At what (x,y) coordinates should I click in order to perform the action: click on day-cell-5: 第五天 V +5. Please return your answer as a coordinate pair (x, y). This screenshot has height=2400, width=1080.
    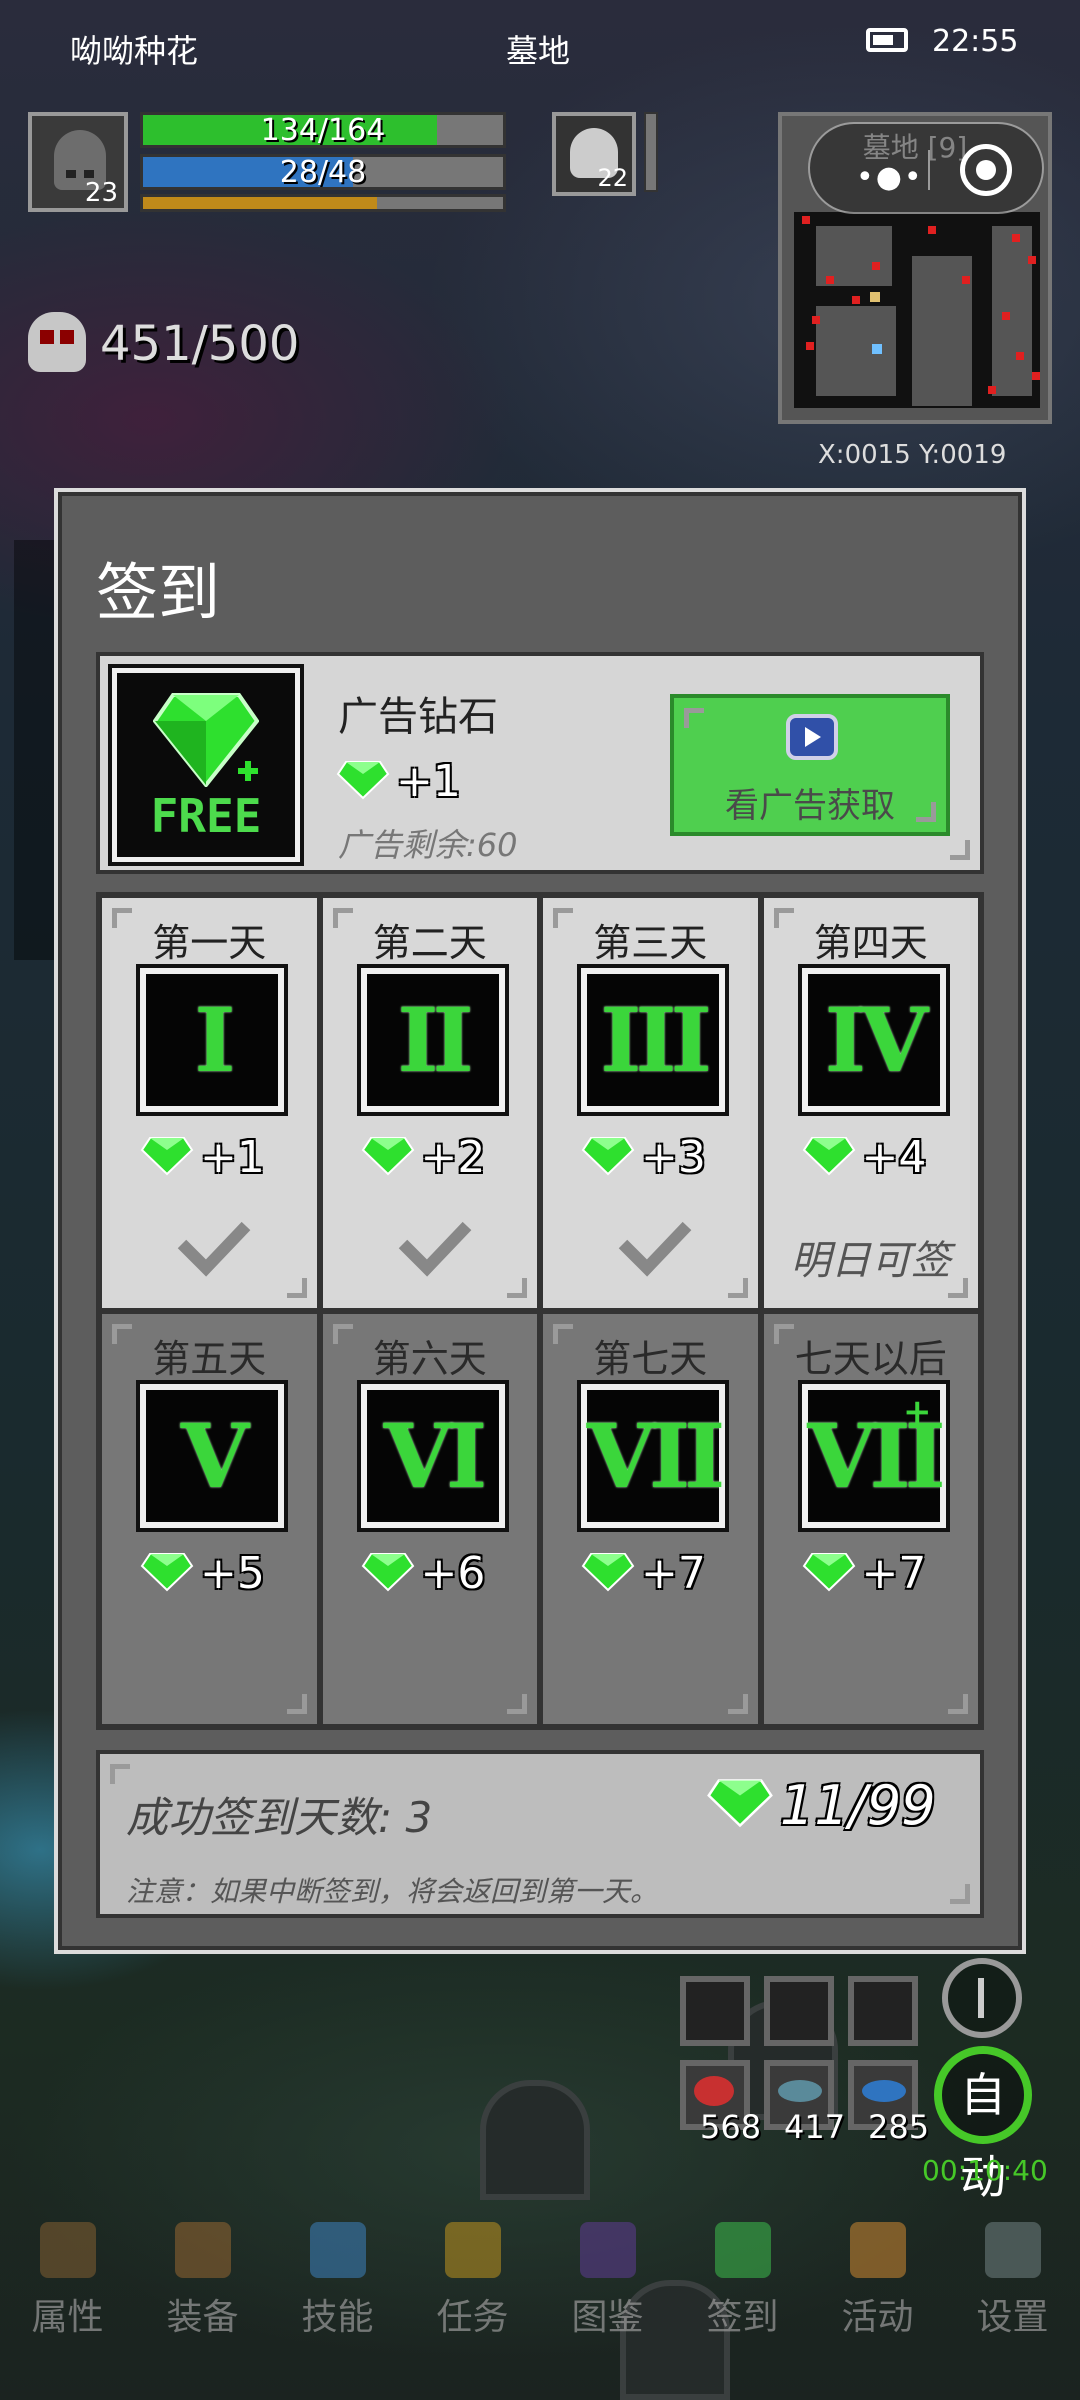
    Looking at the image, I should click on (209, 1519).